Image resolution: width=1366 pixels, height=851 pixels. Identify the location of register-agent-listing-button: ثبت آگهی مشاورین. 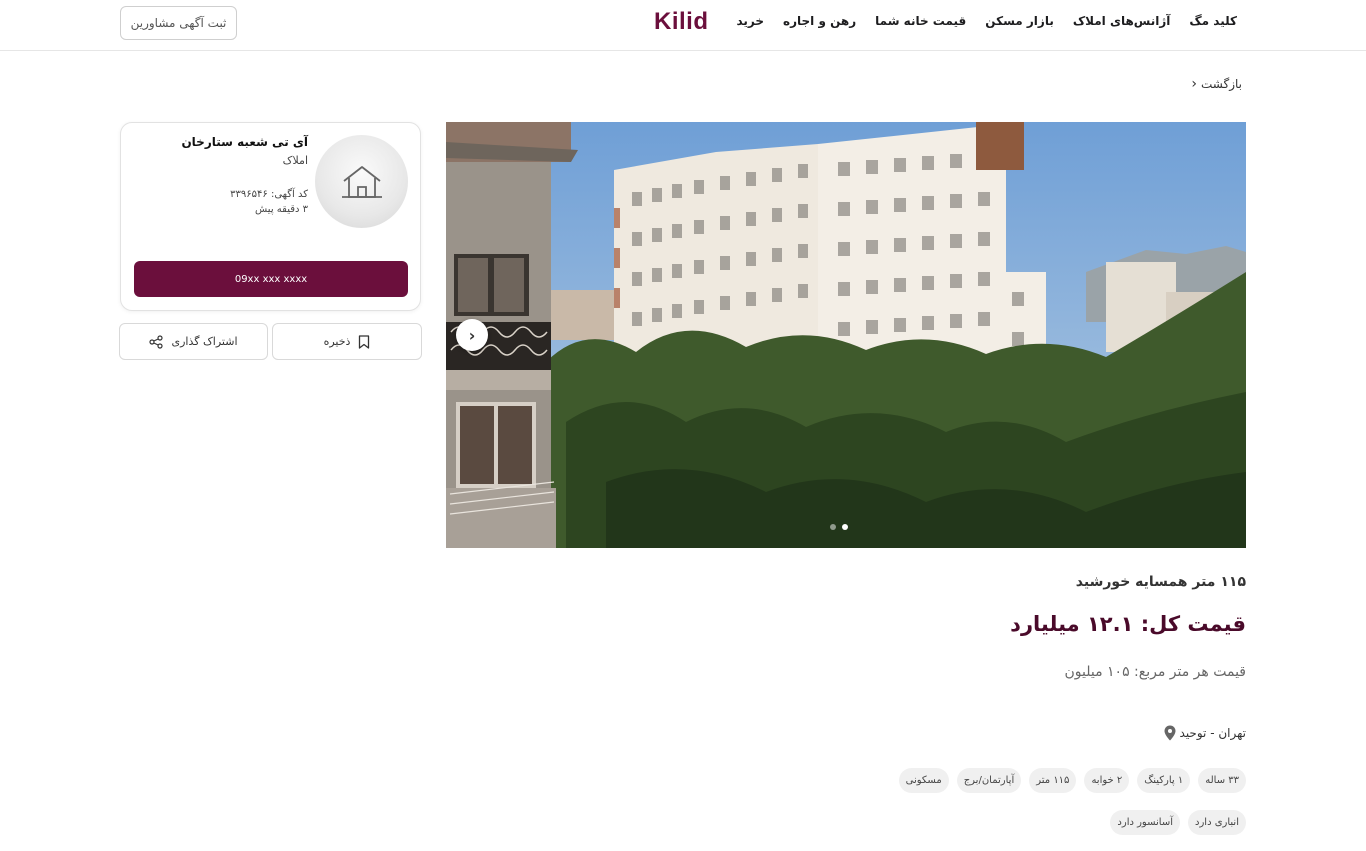
(178, 23).